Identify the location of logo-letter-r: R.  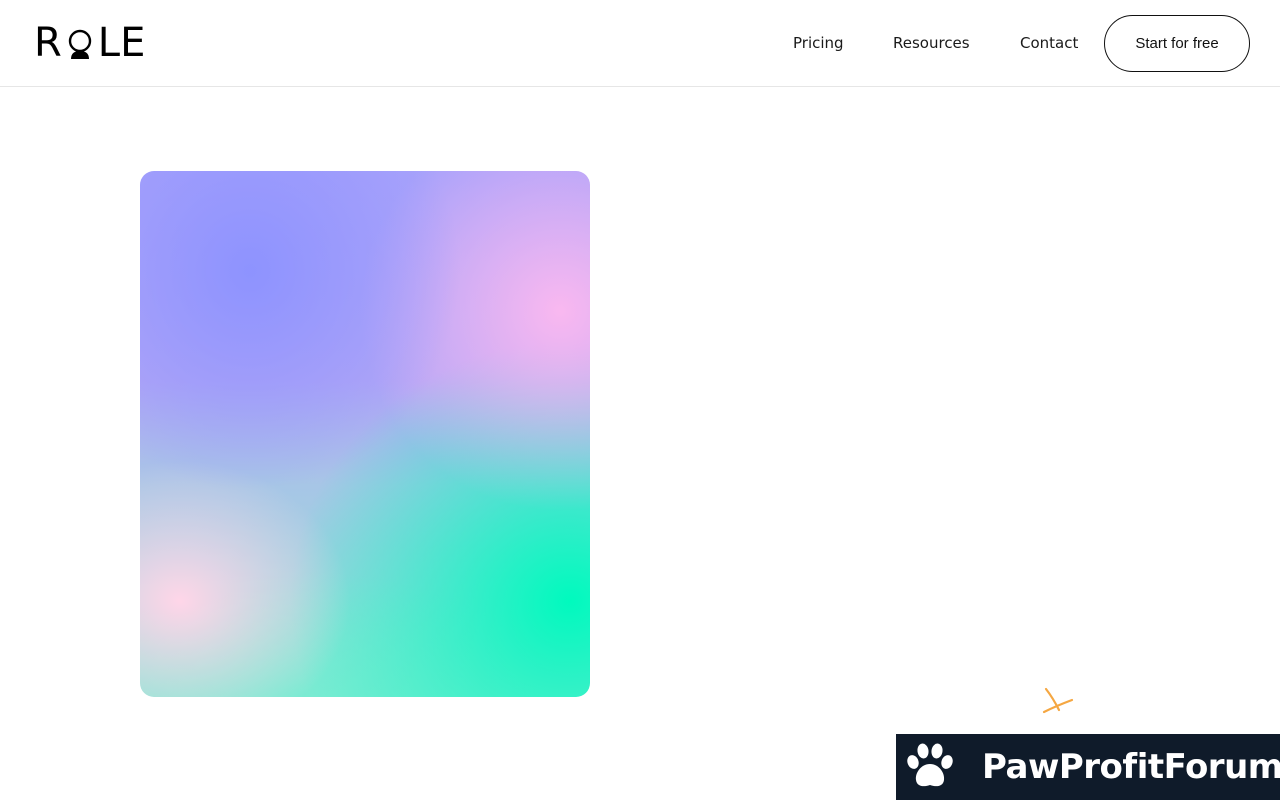
(48, 43).